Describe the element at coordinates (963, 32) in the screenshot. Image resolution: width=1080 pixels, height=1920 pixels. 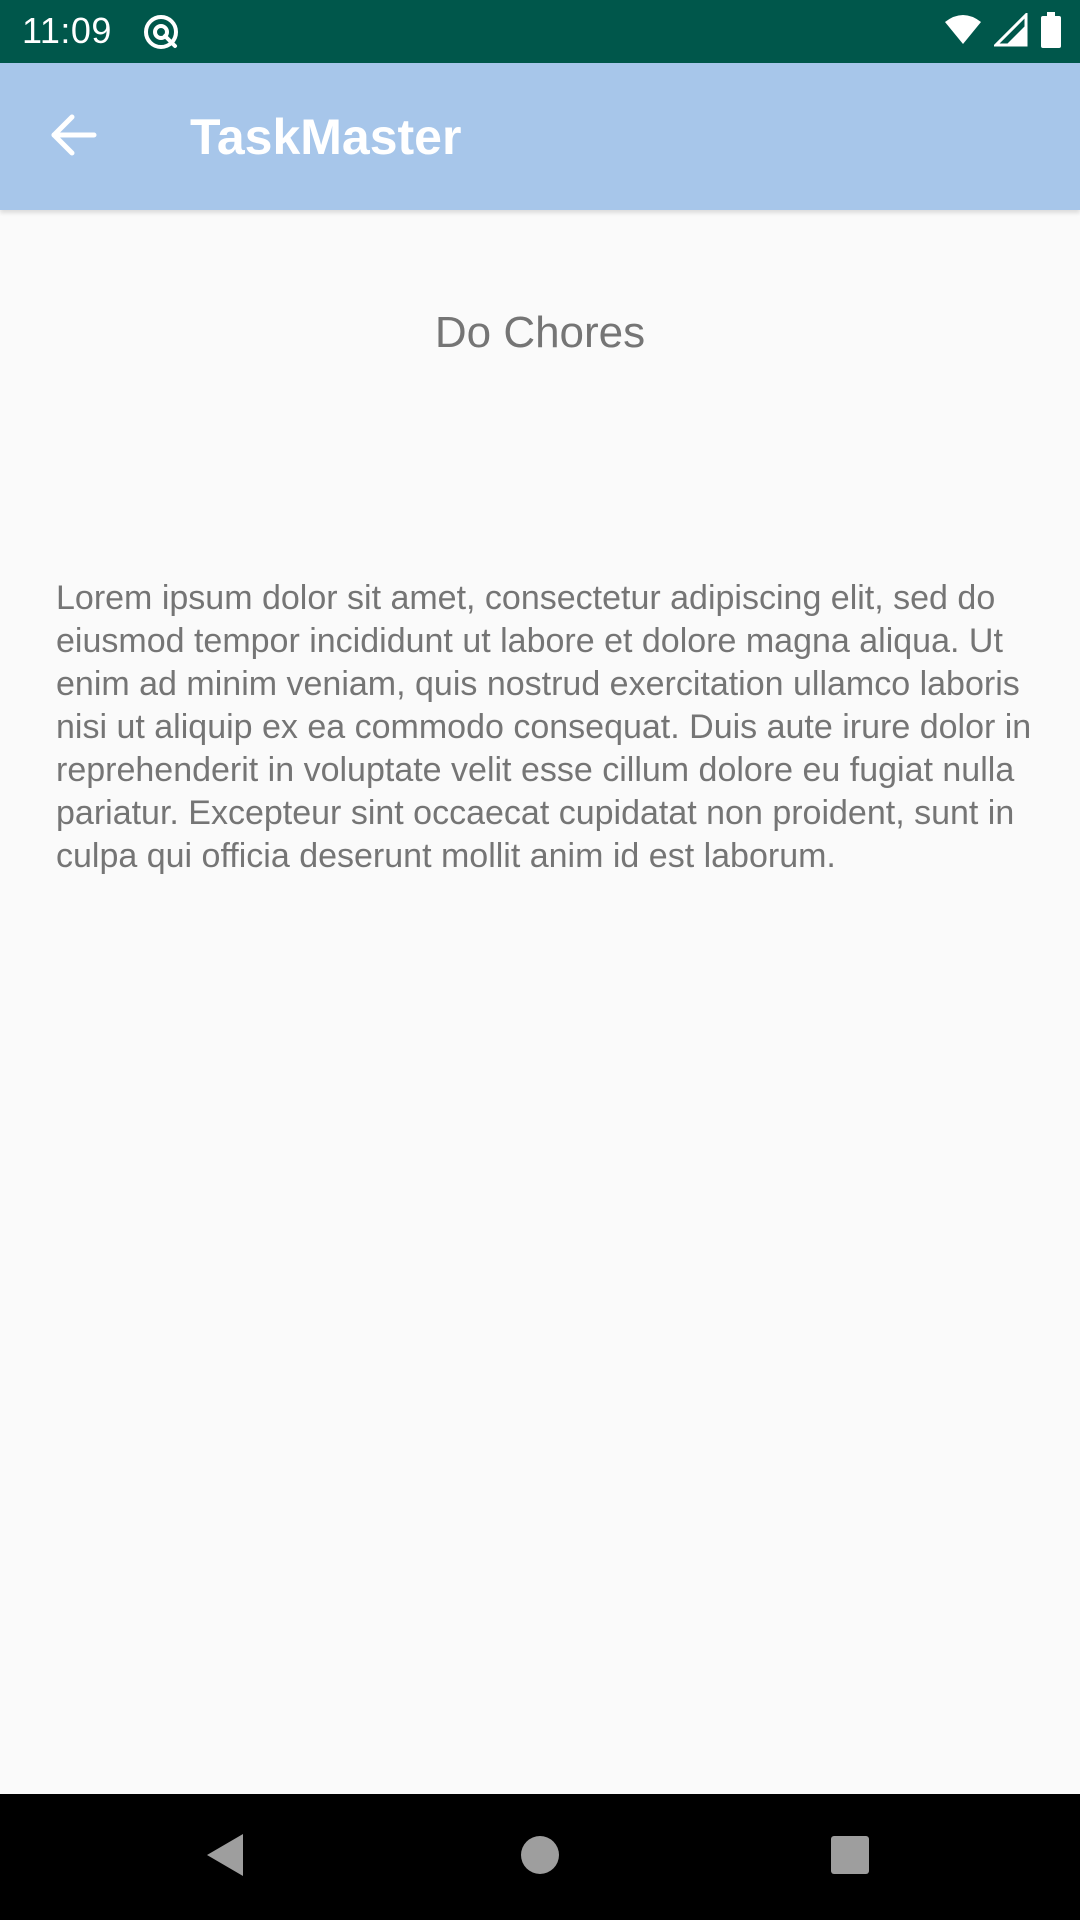
I see `wifi-icon` at that location.